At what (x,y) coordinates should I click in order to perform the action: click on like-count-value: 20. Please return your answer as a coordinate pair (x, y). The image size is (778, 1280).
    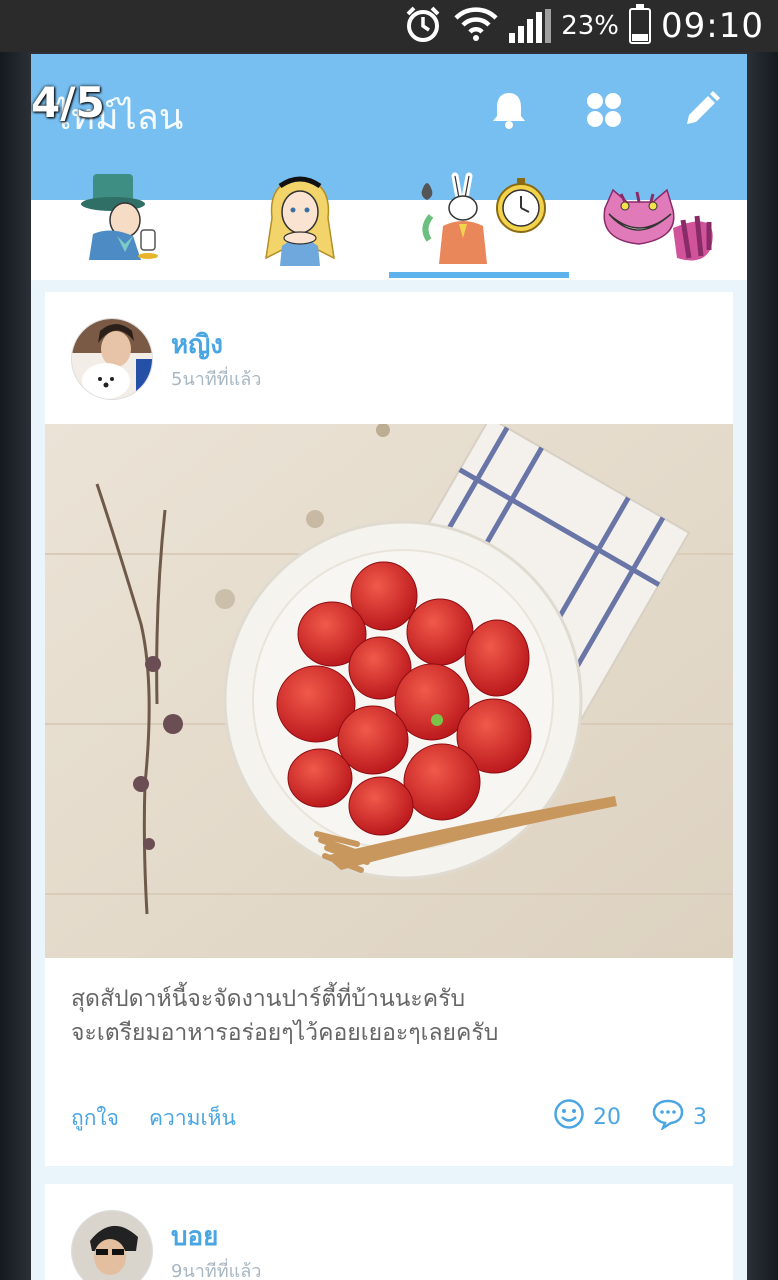
    Looking at the image, I should click on (607, 1117).